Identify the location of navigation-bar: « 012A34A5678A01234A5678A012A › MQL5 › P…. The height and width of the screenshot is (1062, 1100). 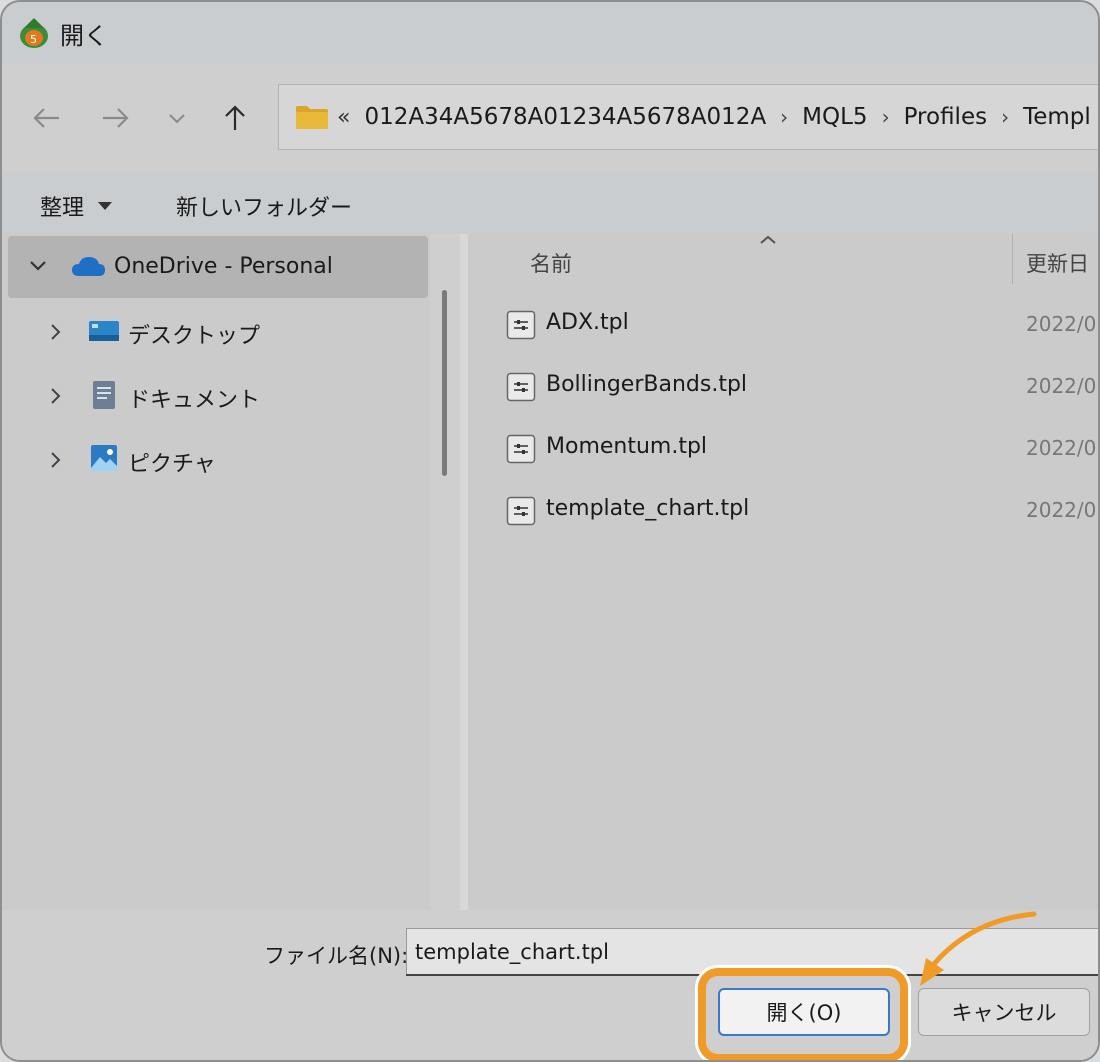
(550, 118).